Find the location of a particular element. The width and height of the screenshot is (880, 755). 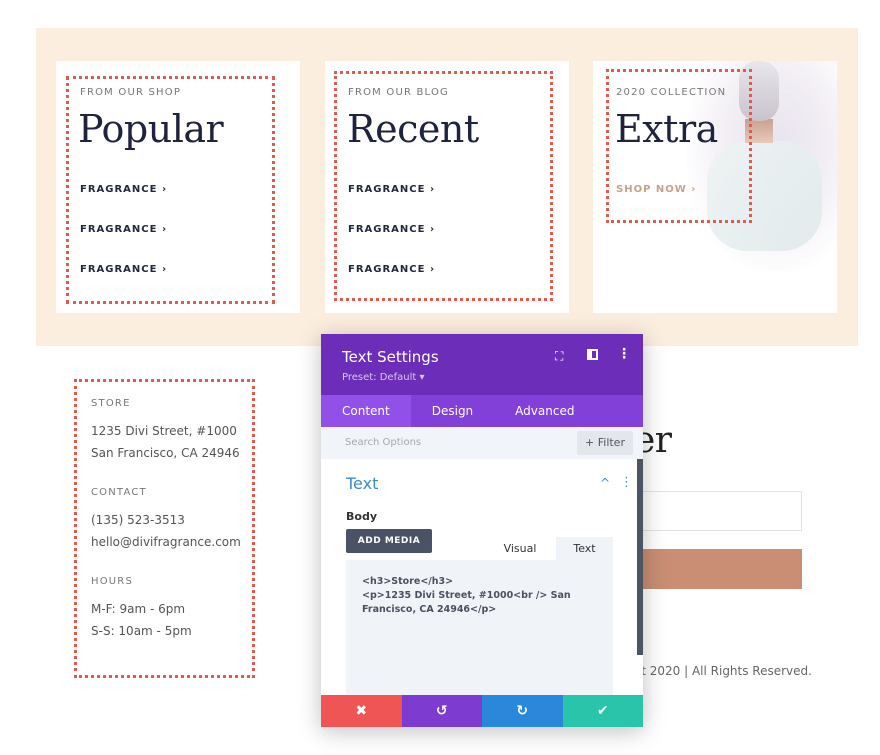

hours-weekend: S-S: 10am - 5pm is located at coordinates (141, 631).